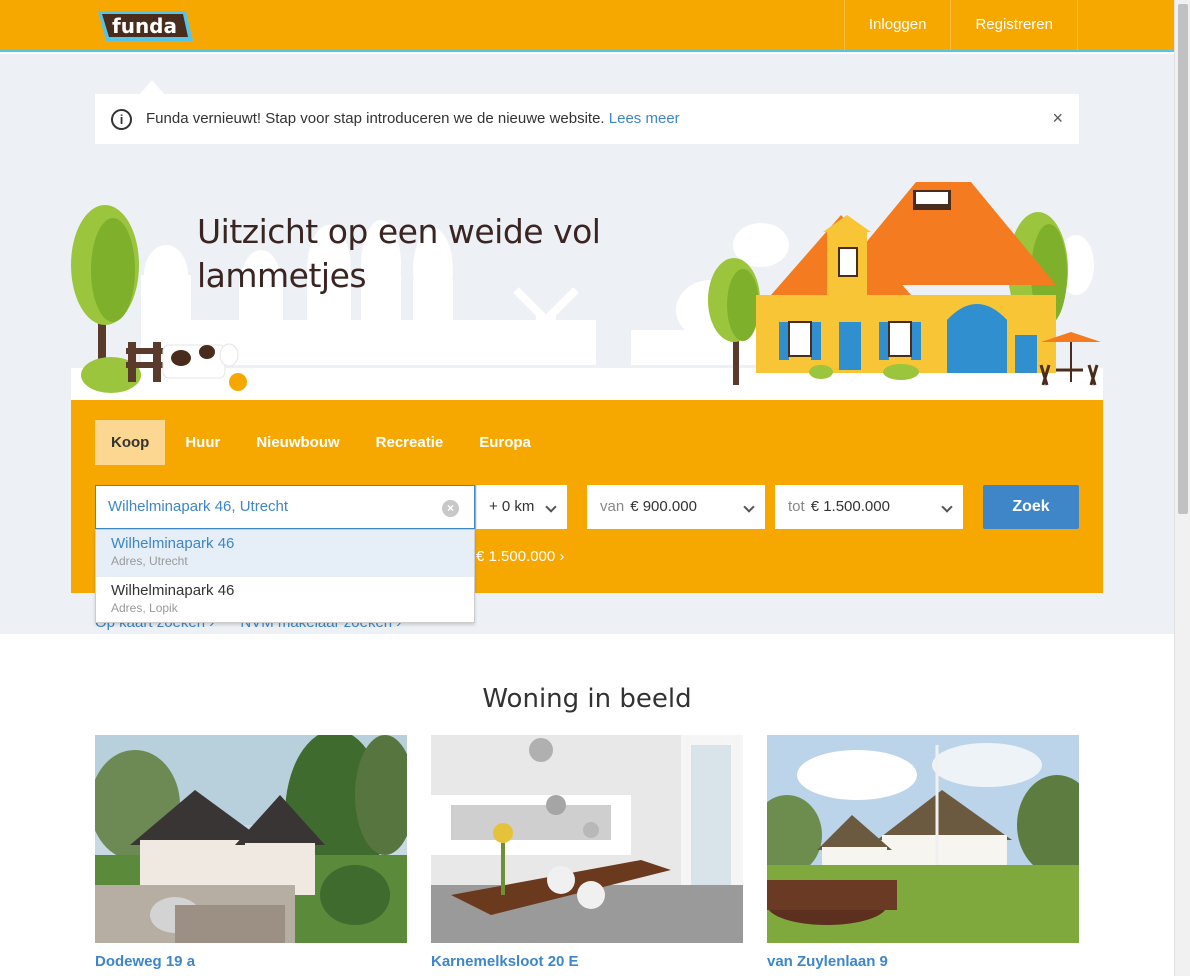 The height and width of the screenshot is (976, 1190). I want to click on radius-select: + 0 km, so click(521, 507).